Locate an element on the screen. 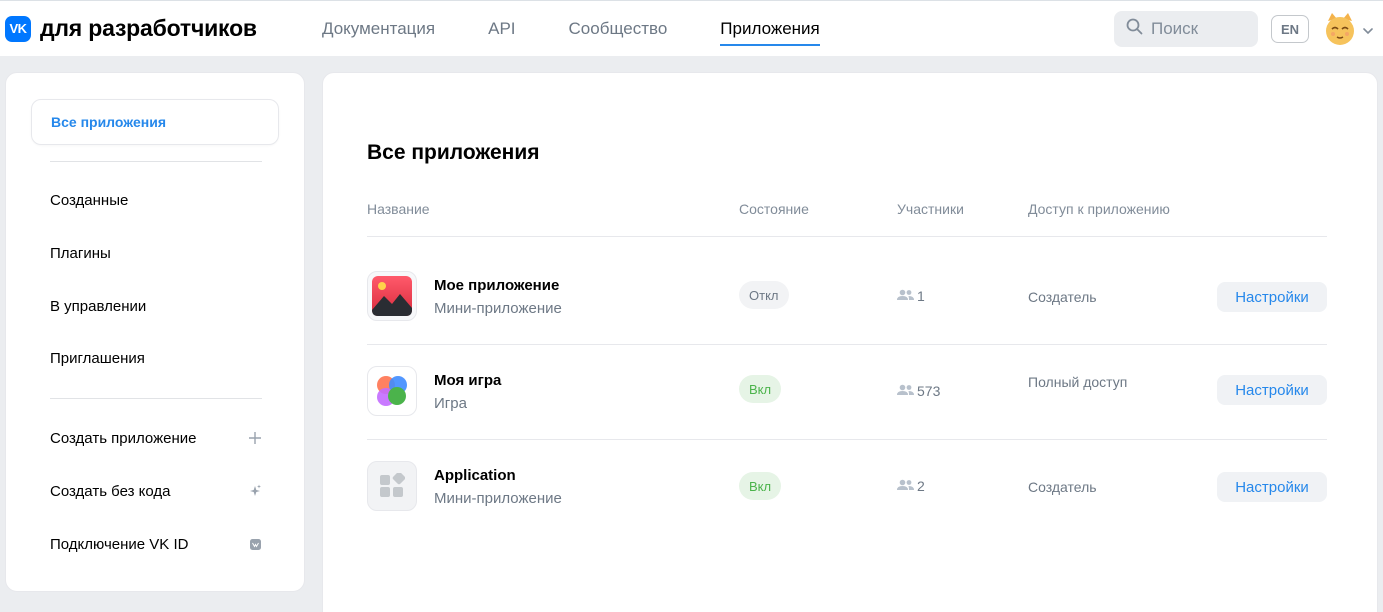  create-nocode-button: Создать без кода is located at coordinates (156, 491).